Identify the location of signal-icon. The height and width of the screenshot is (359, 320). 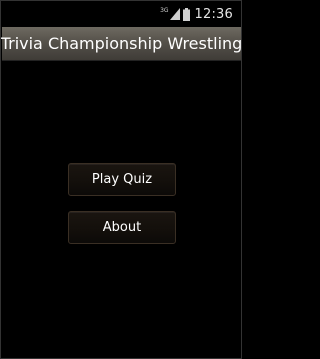
(174, 14).